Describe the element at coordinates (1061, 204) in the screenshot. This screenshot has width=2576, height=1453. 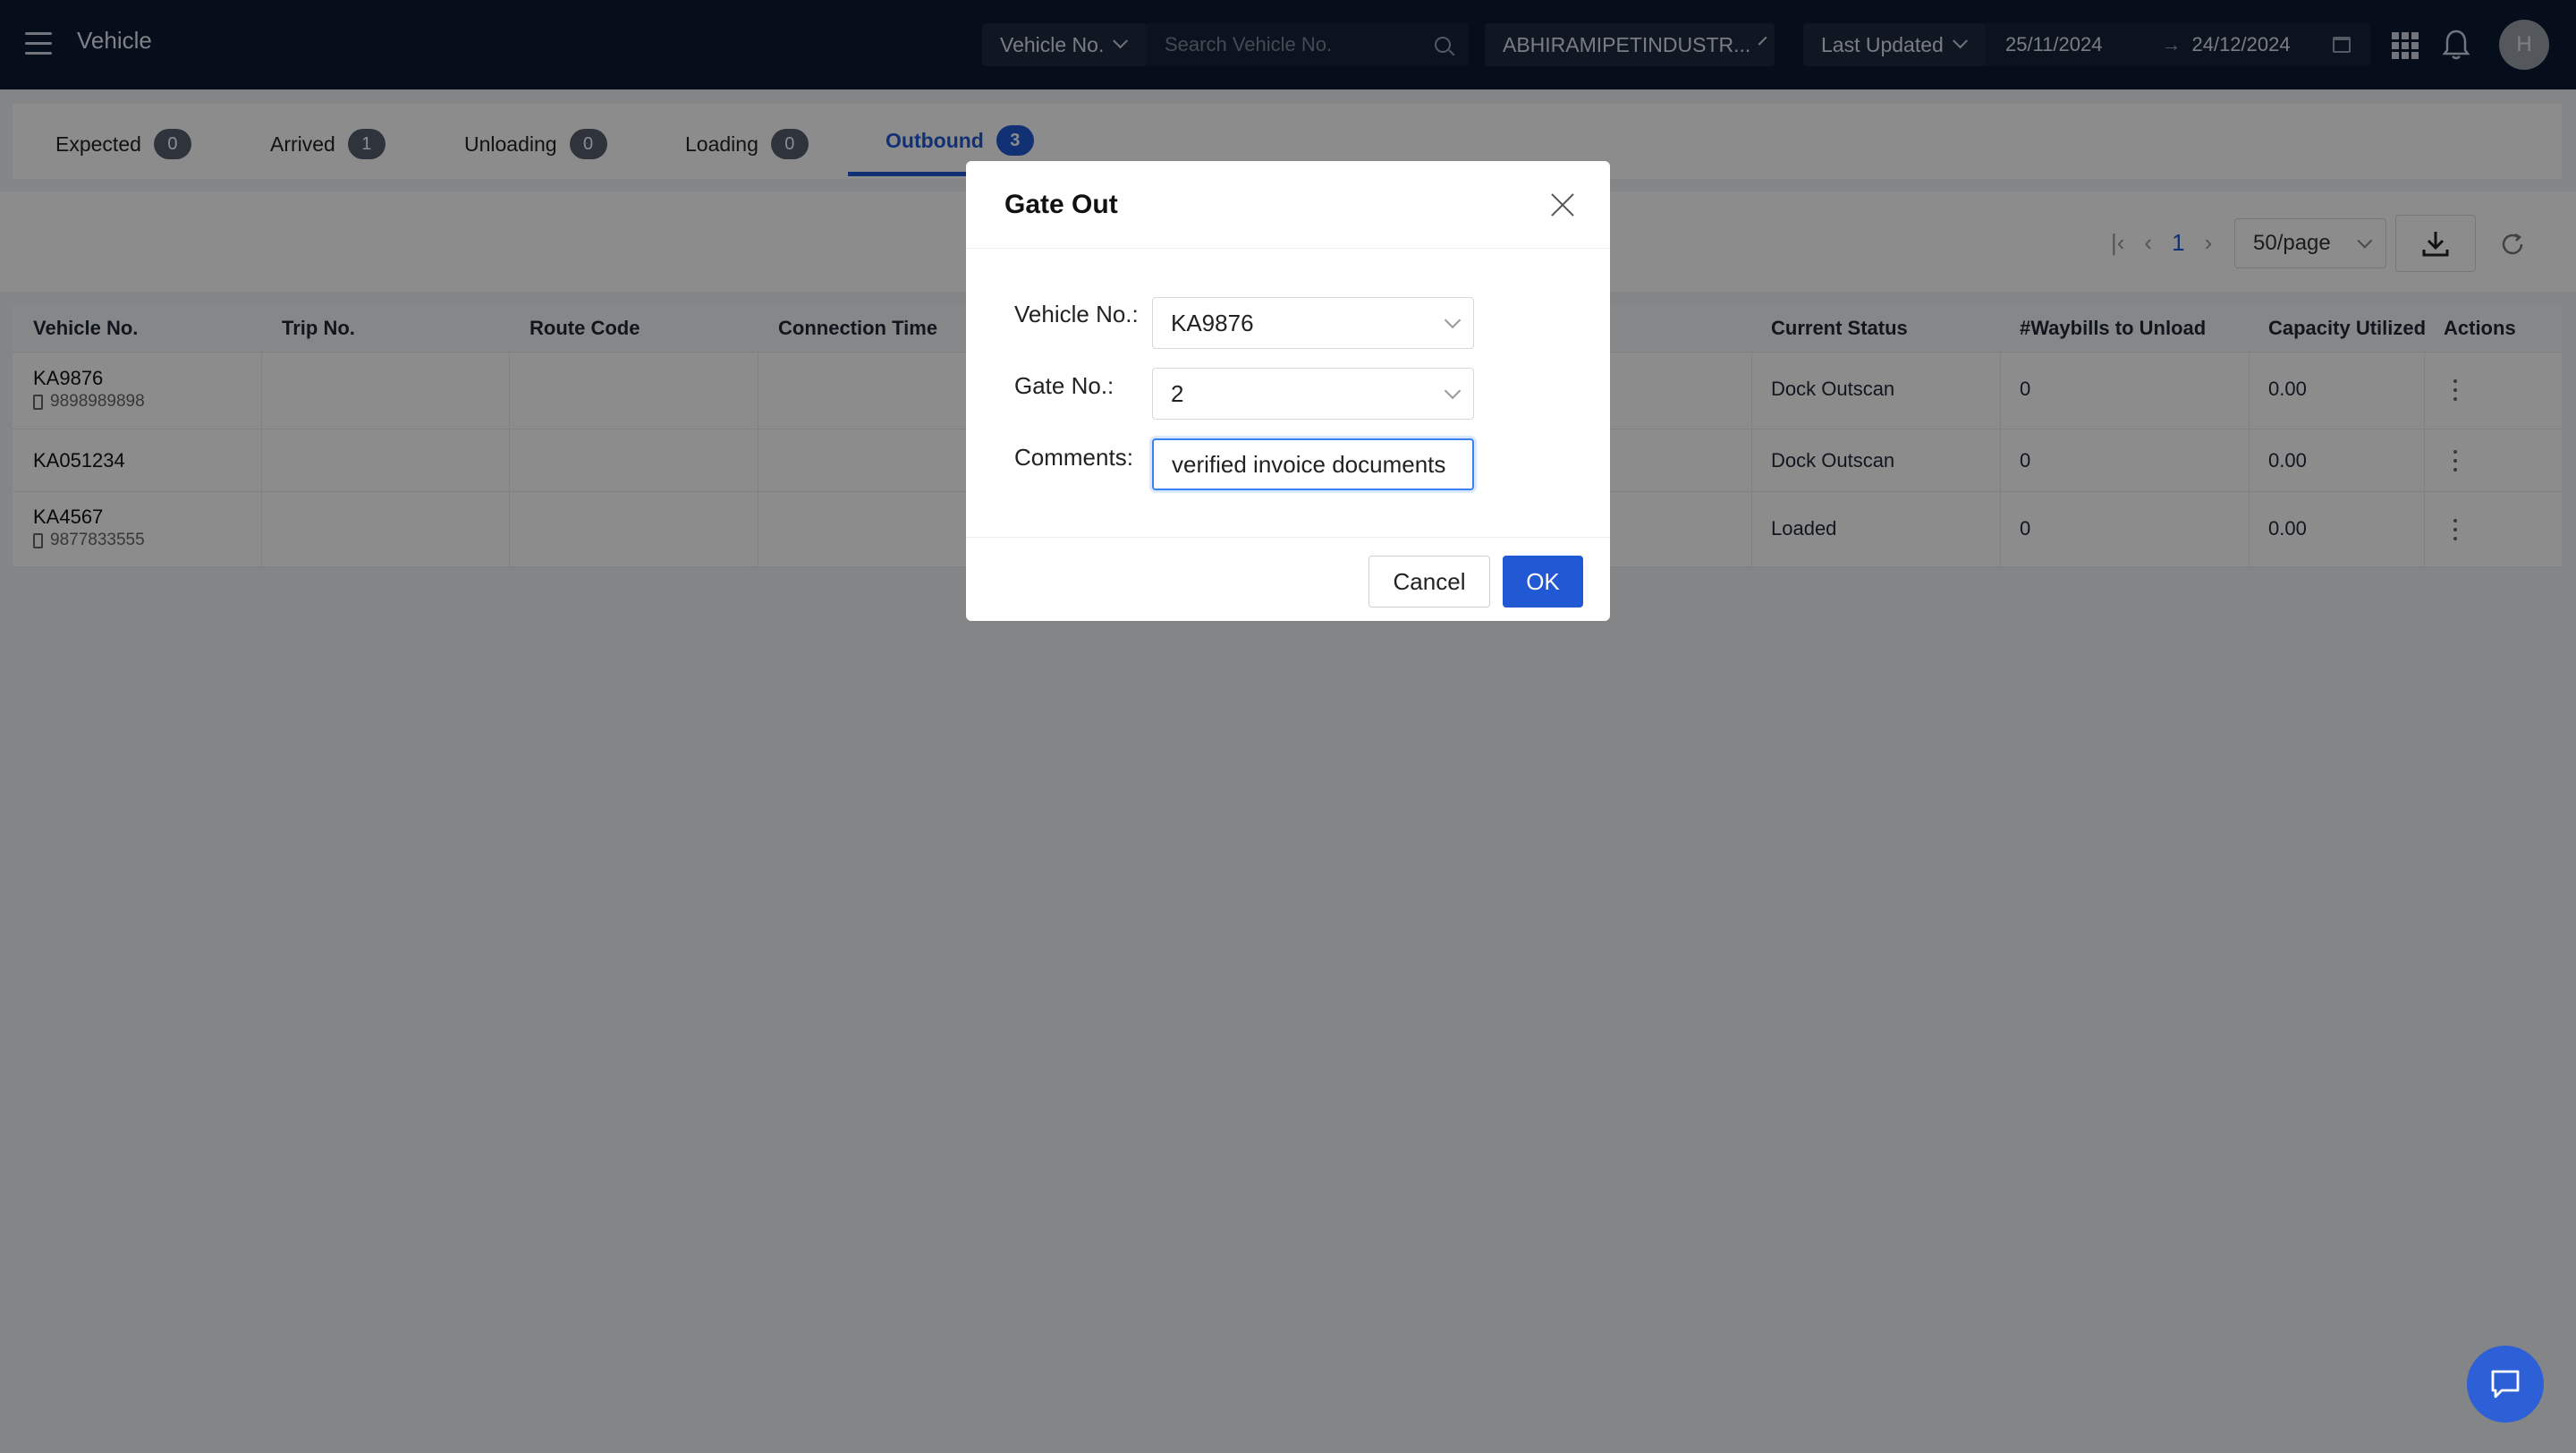
I see `dialog-title: Gate Out` at that location.